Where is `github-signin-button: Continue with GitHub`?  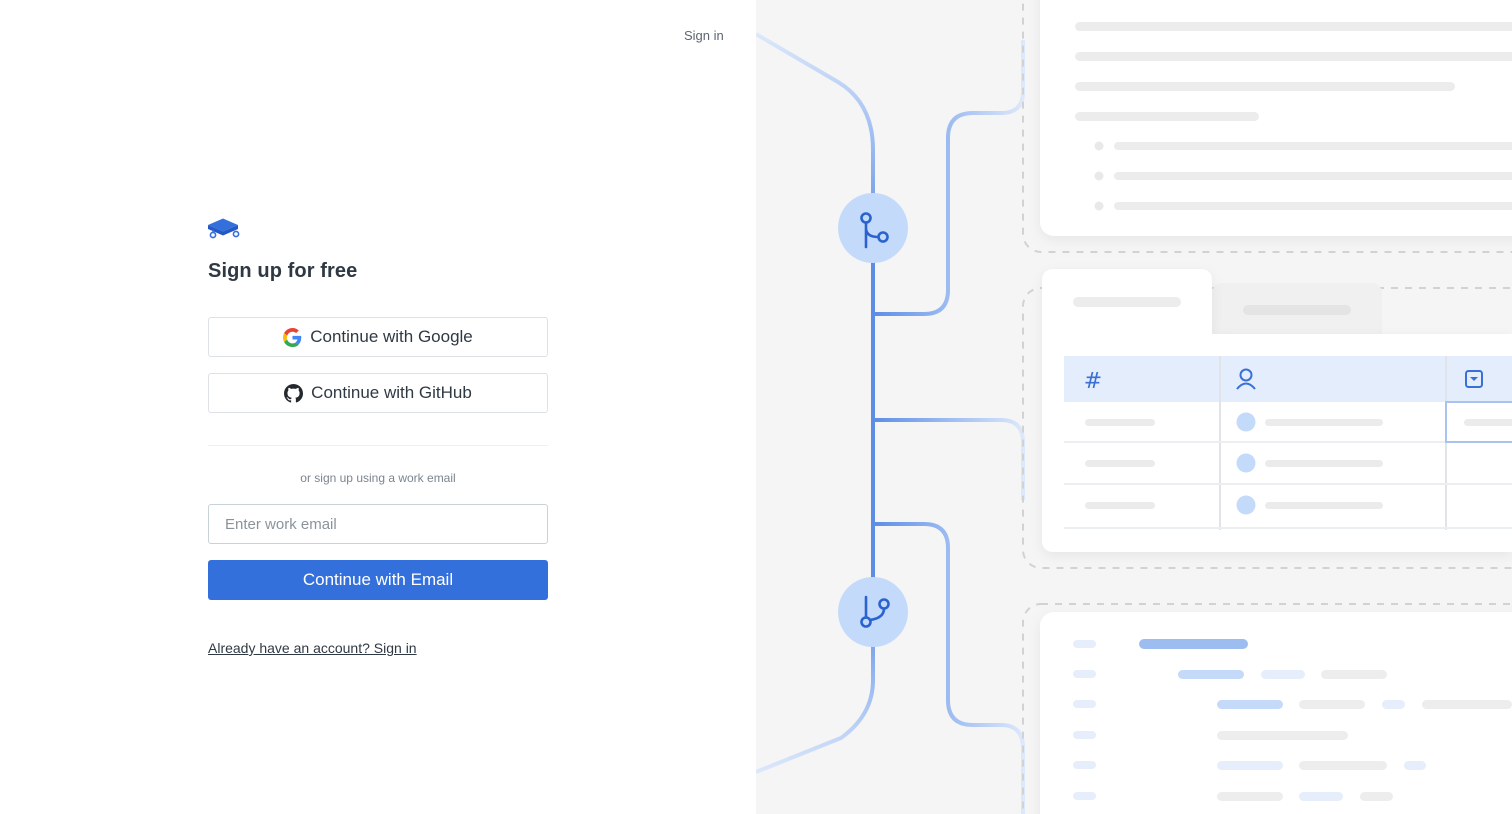 github-signin-button: Continue with GitHub is located at coordinates (378, 393).